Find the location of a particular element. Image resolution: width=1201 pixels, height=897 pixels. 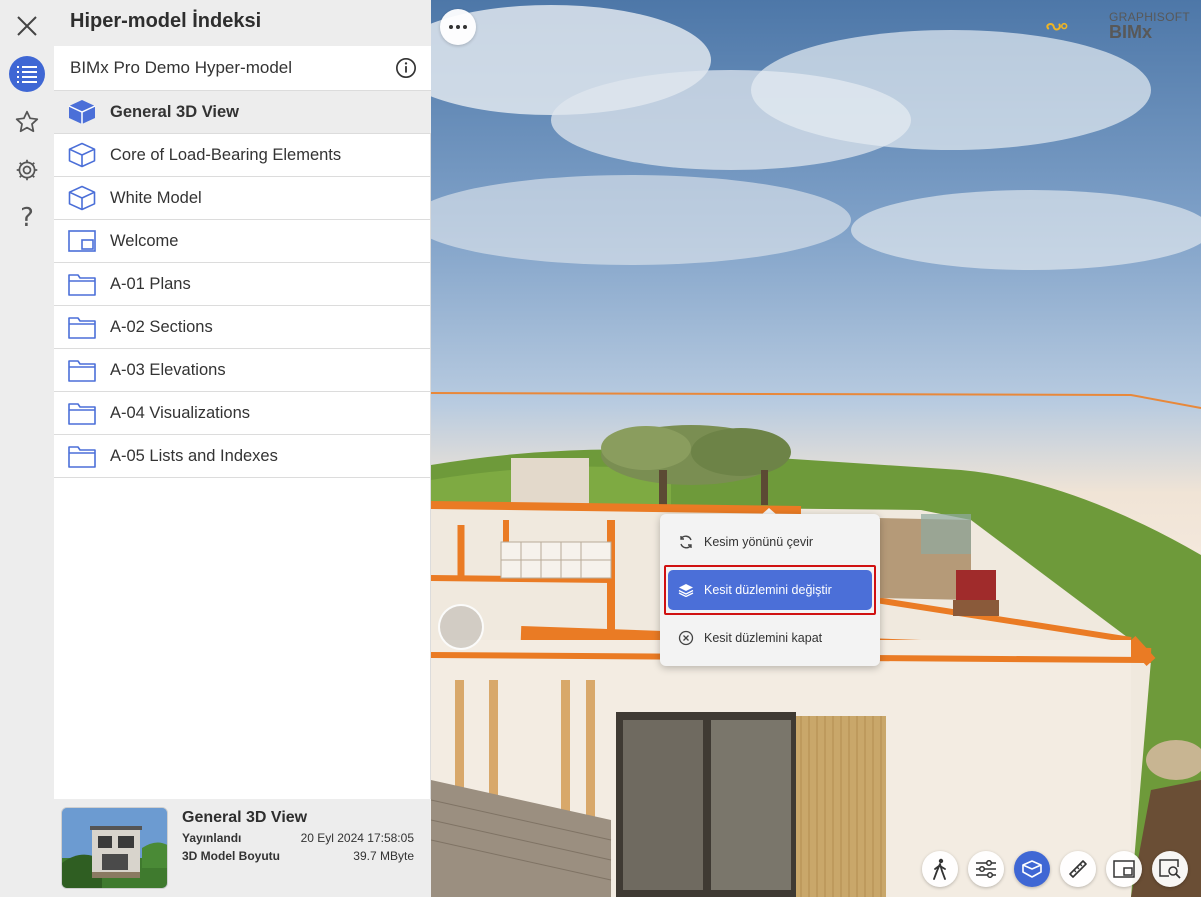

navigation-joystick is located at coordinates (461, 627).